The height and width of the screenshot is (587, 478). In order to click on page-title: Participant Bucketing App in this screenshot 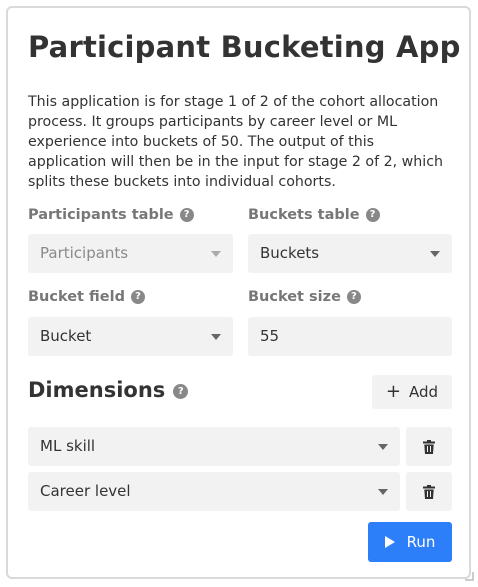, I will do `click(244, 47)`.